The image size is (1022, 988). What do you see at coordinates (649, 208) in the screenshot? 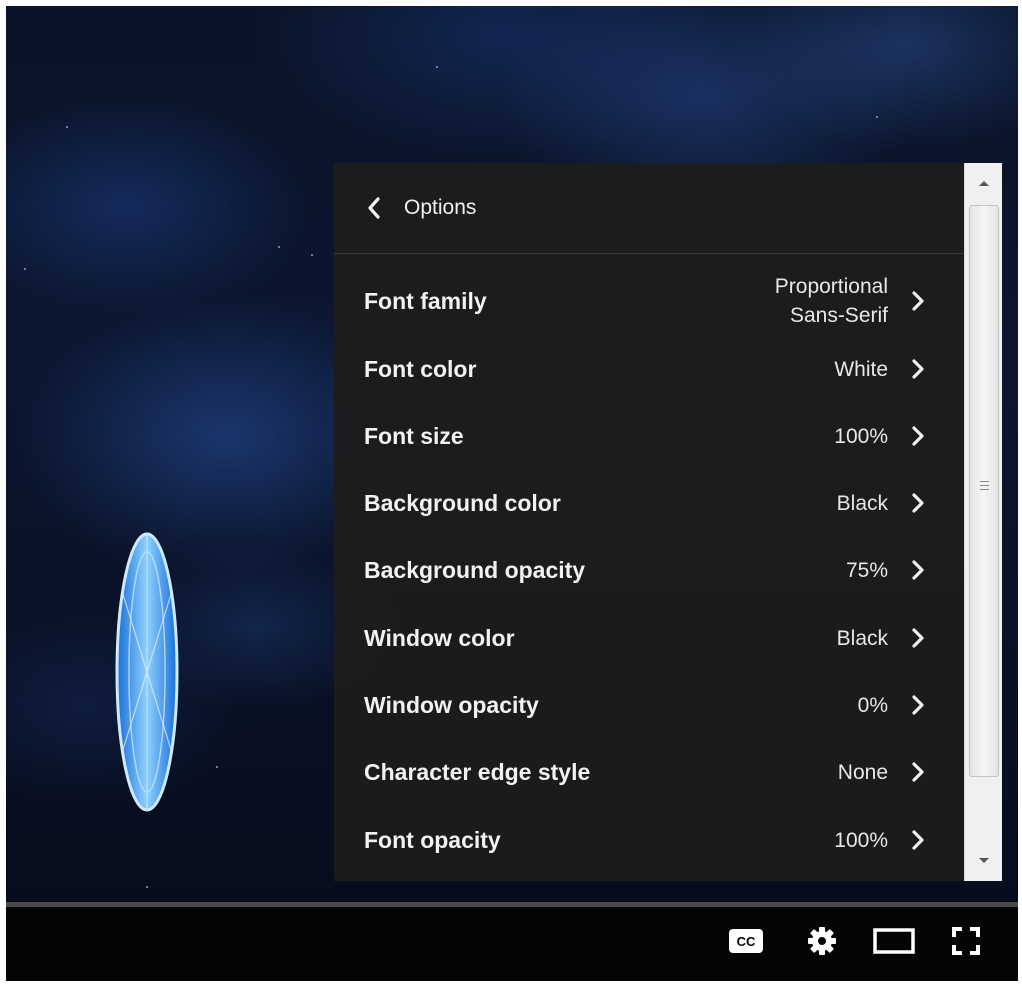
I see `panel-header: Options` at bounding box center [649, 208].